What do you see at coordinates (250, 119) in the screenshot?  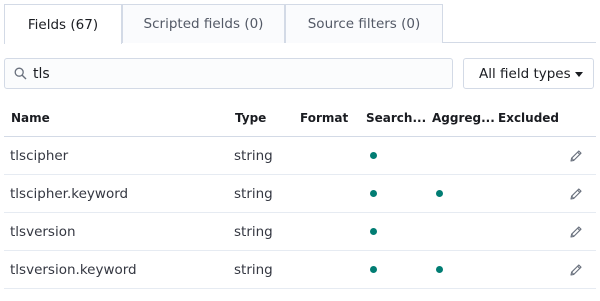 I see `column-header-type: Type` at bounding box center [250, 119].